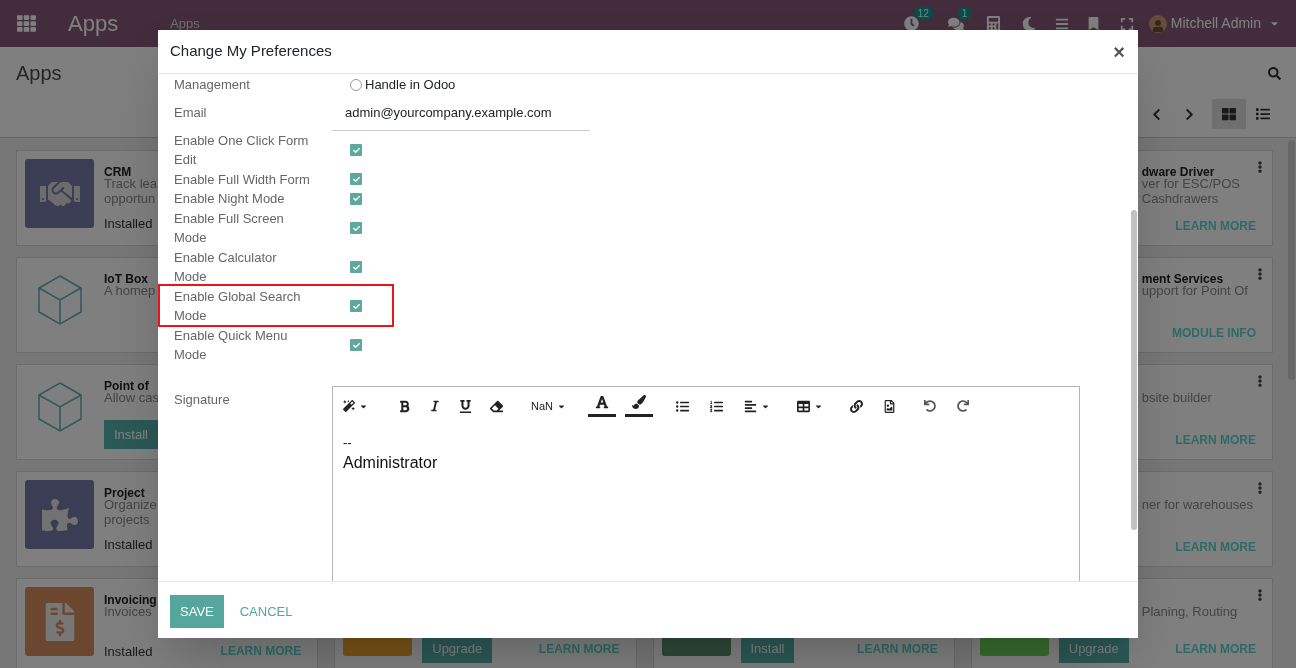  I want to click on bookmark-icon, so click(1094, 23).